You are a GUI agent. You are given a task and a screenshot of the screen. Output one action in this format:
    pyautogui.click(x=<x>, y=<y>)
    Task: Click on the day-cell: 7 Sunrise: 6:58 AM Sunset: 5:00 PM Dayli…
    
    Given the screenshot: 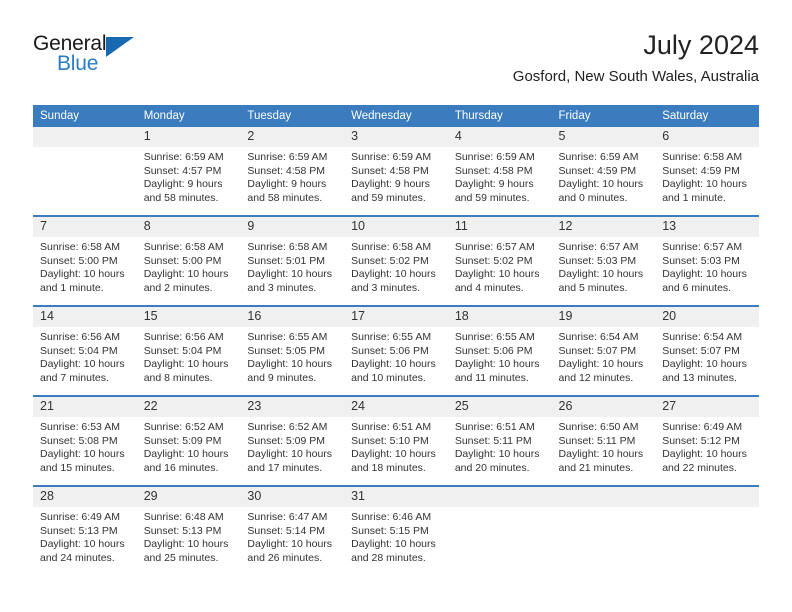 What is the action you would take?
    pyautogui.click(x=85, y=261)
    